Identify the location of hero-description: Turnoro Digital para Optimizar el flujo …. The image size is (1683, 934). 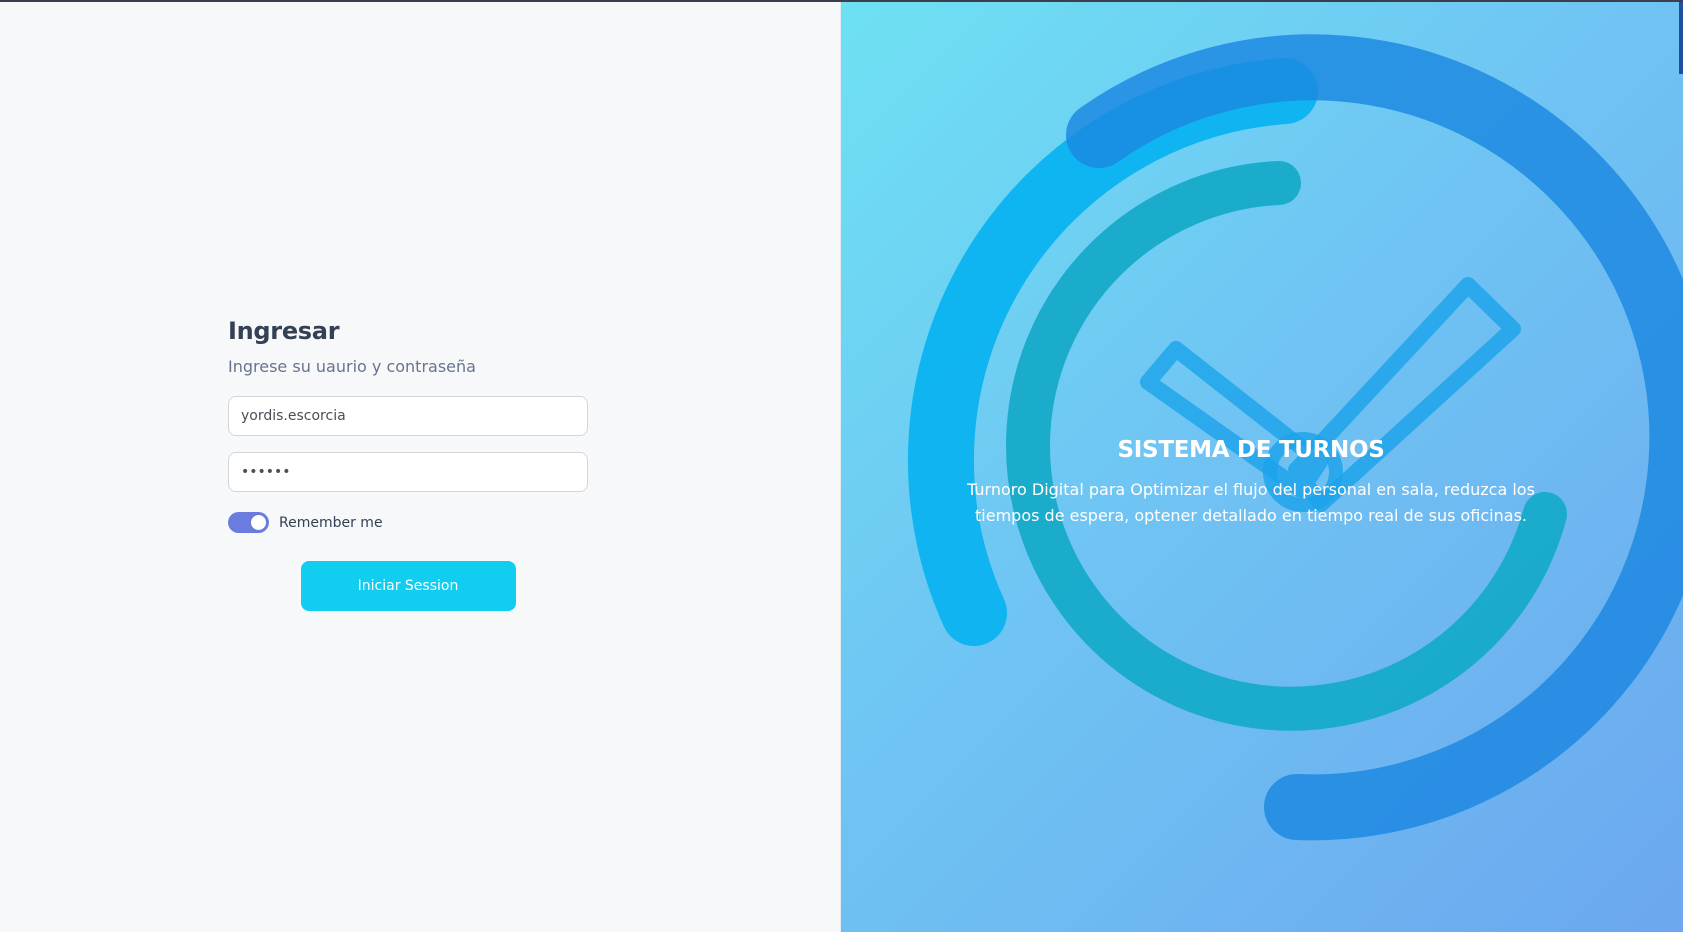
(1251, 502).